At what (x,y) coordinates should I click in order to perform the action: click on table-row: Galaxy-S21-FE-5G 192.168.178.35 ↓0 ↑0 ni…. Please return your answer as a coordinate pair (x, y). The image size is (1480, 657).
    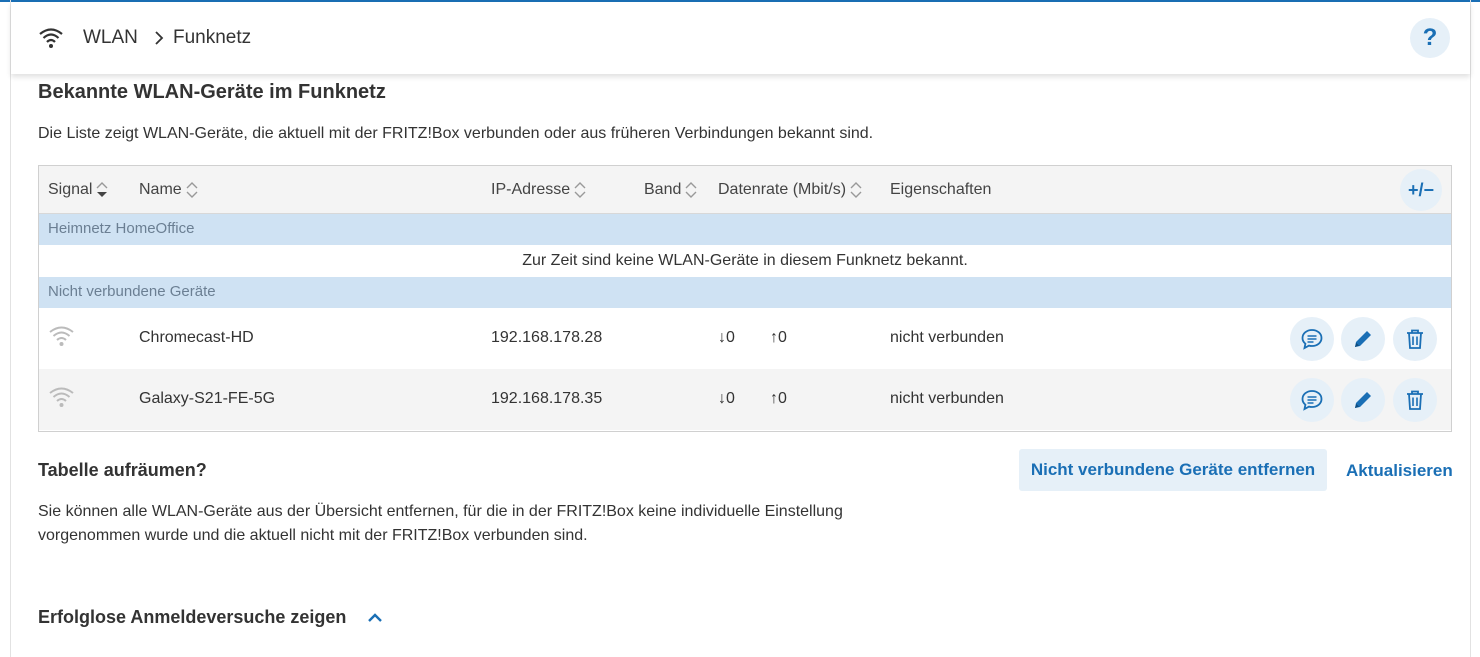
    Looking at the image, I should click on (745, 399).